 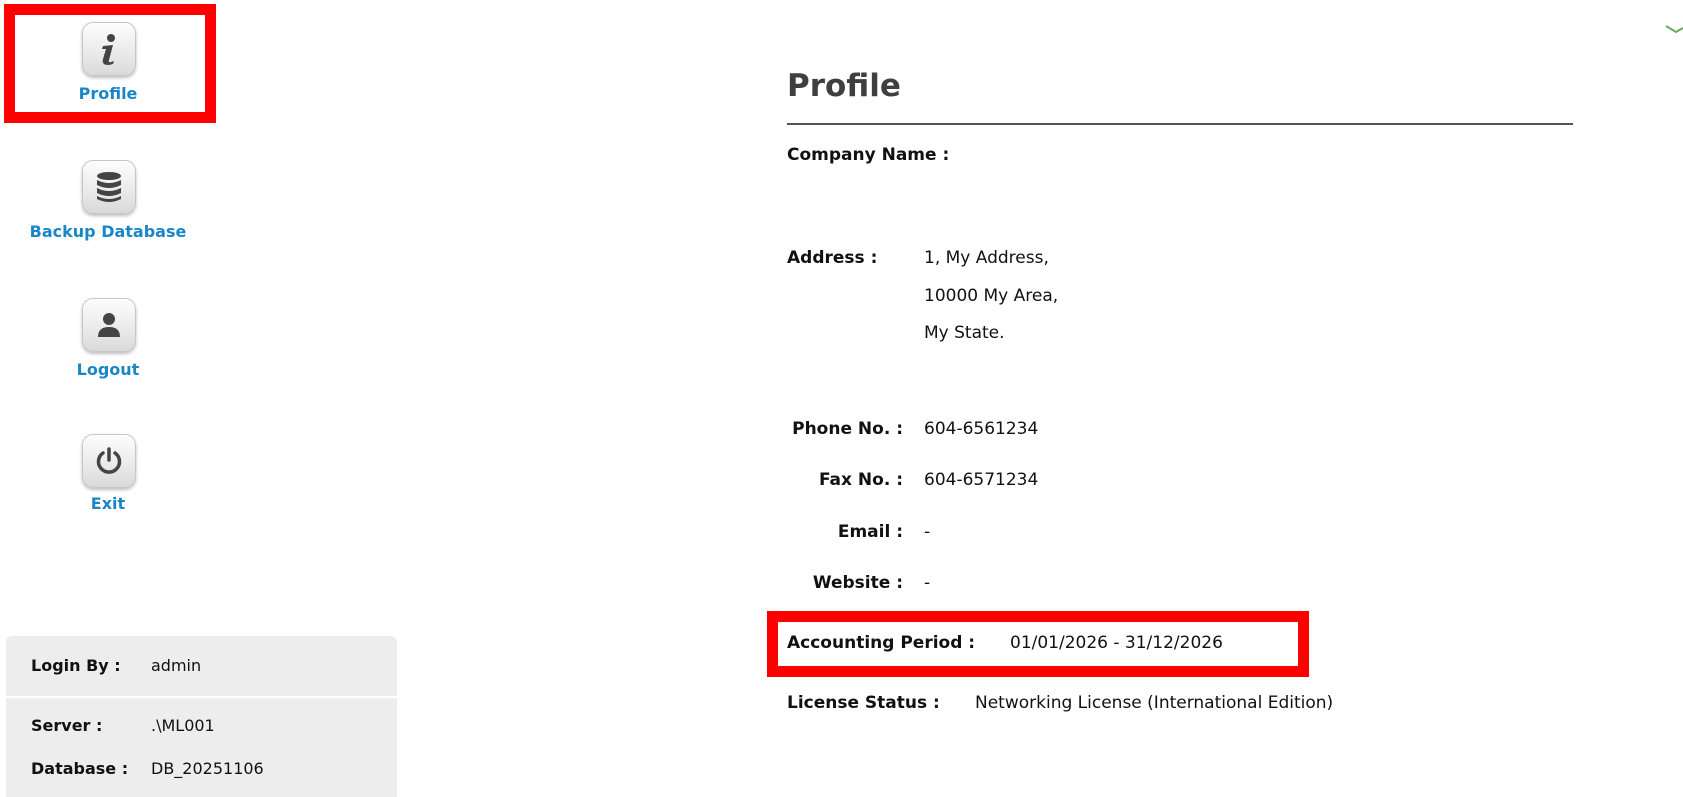 What do you see at coordinates (109, 49) in the screenshot?
I see `info-icon` at bounding box center [109, 49].